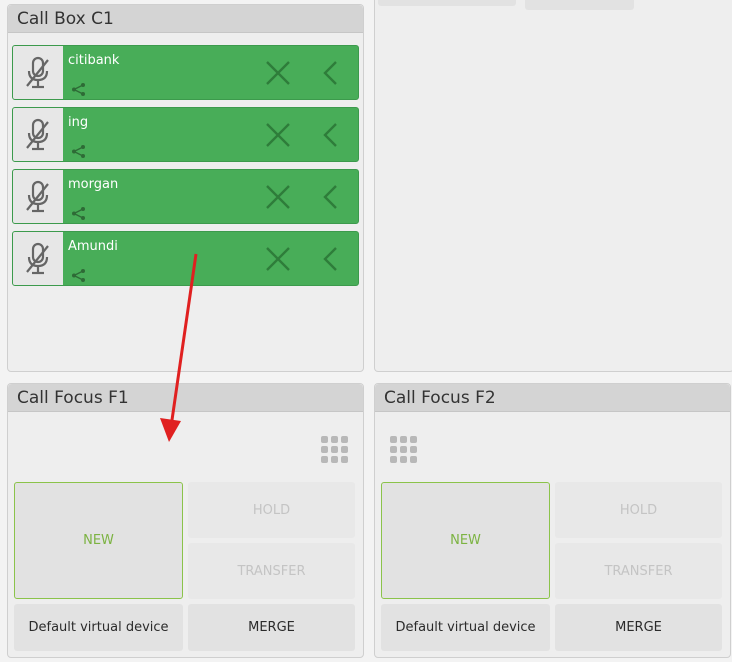 Image resolution: width=732 pixels, height=662 pixels. I want to click on call-item-name: morgan, so click(93, 184).